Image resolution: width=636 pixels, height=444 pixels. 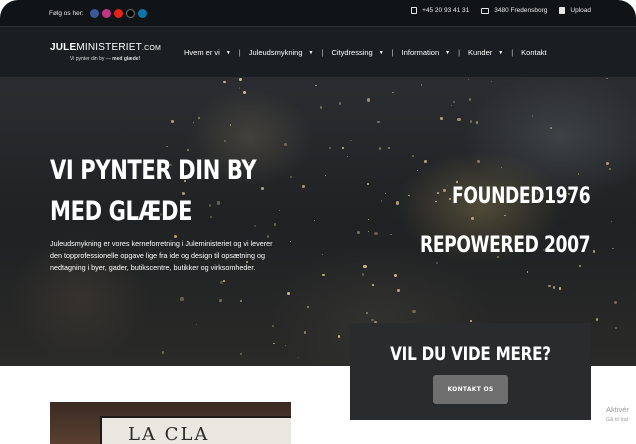 I want to click on instagram-icon, so click(x=106, y=13).